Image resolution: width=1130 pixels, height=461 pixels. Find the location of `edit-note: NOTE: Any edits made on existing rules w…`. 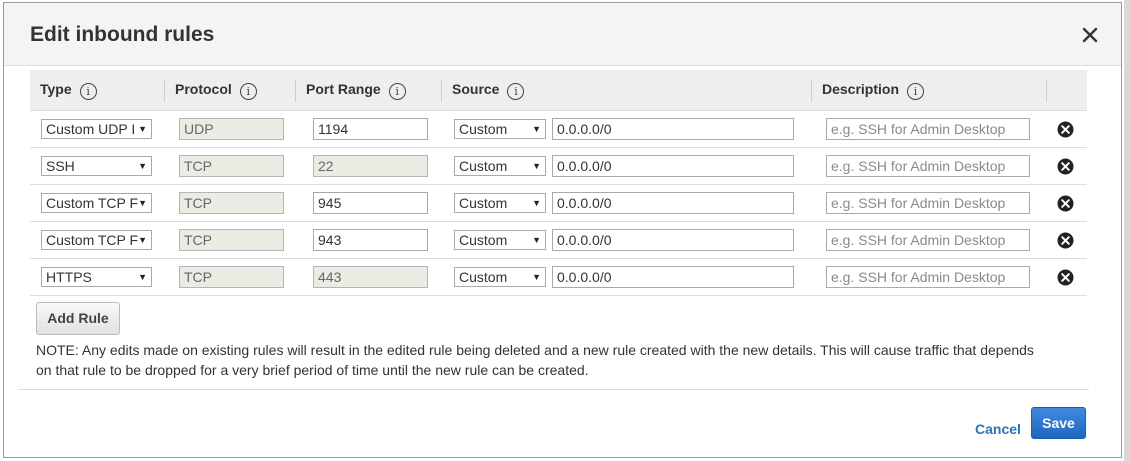

edit-note: NOTE: Any edits made on existing rules w… is located at coordinates (535, 360).